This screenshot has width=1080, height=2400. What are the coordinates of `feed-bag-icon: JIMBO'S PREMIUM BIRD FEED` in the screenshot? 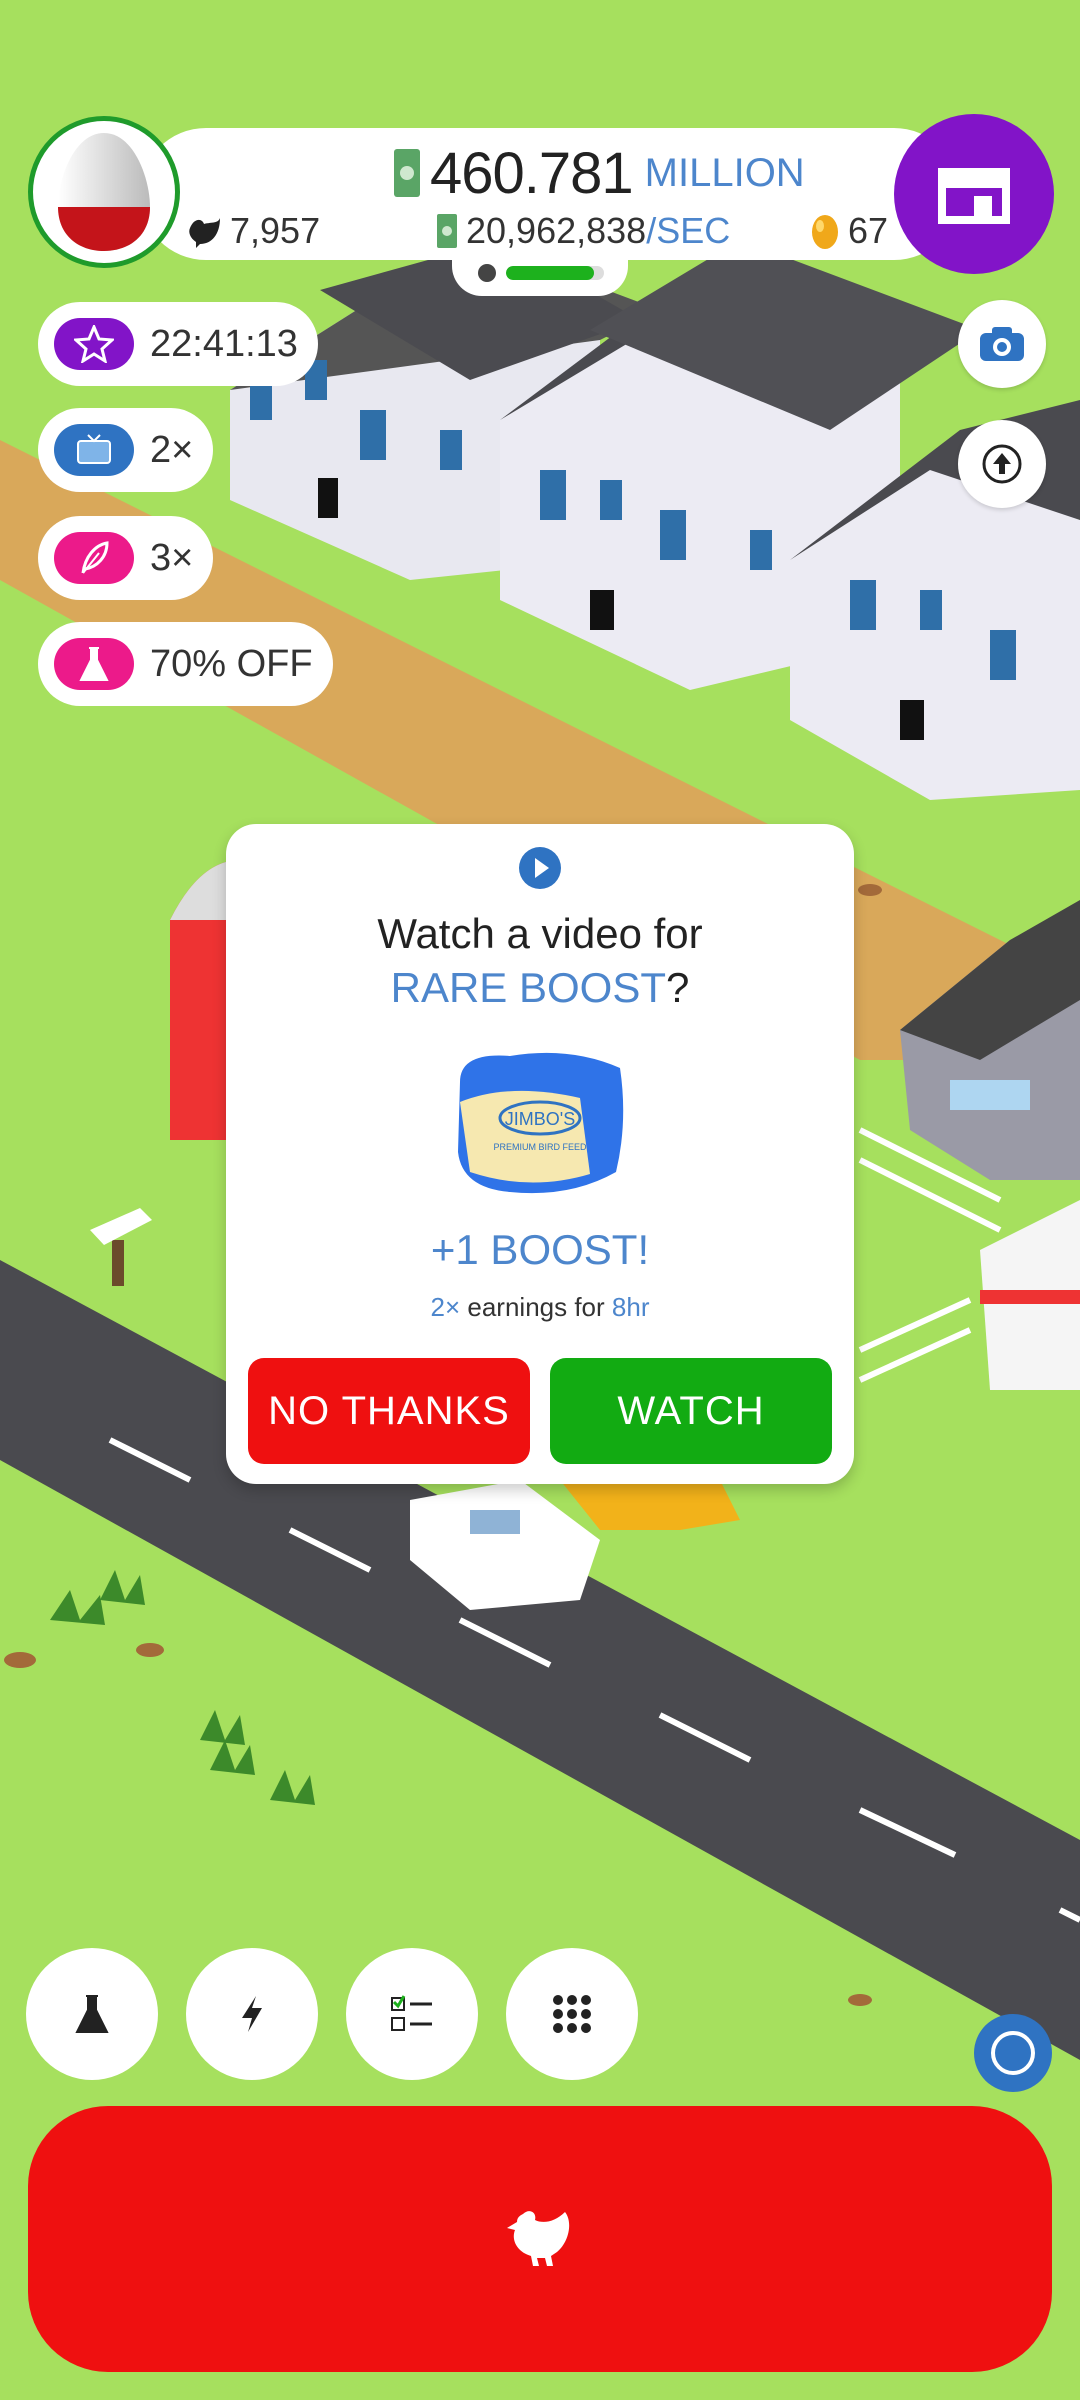 It's located at (541, 1123).